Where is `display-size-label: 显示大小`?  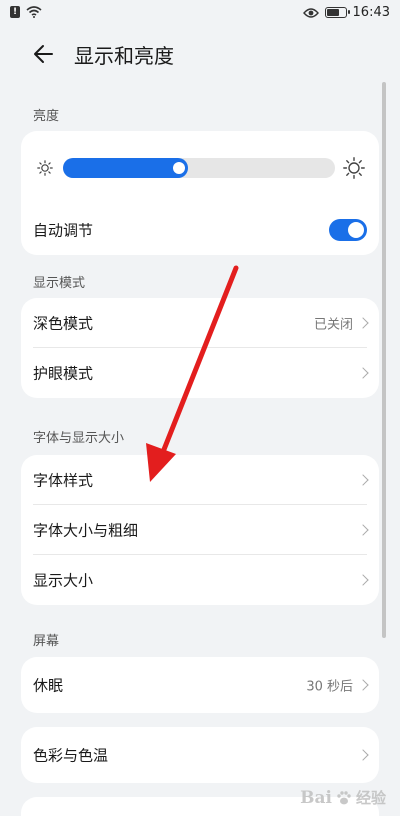 display-size-label: 显示大小 is located at coordinates (63, 580).